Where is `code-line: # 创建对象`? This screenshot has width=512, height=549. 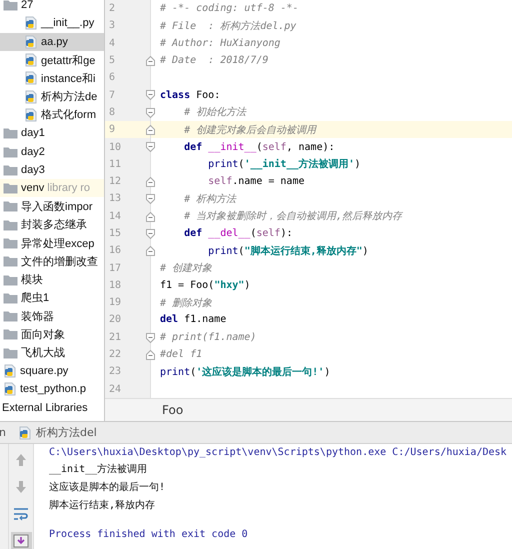
code-line: # 创建对象 is located at coordinates (186, 269).